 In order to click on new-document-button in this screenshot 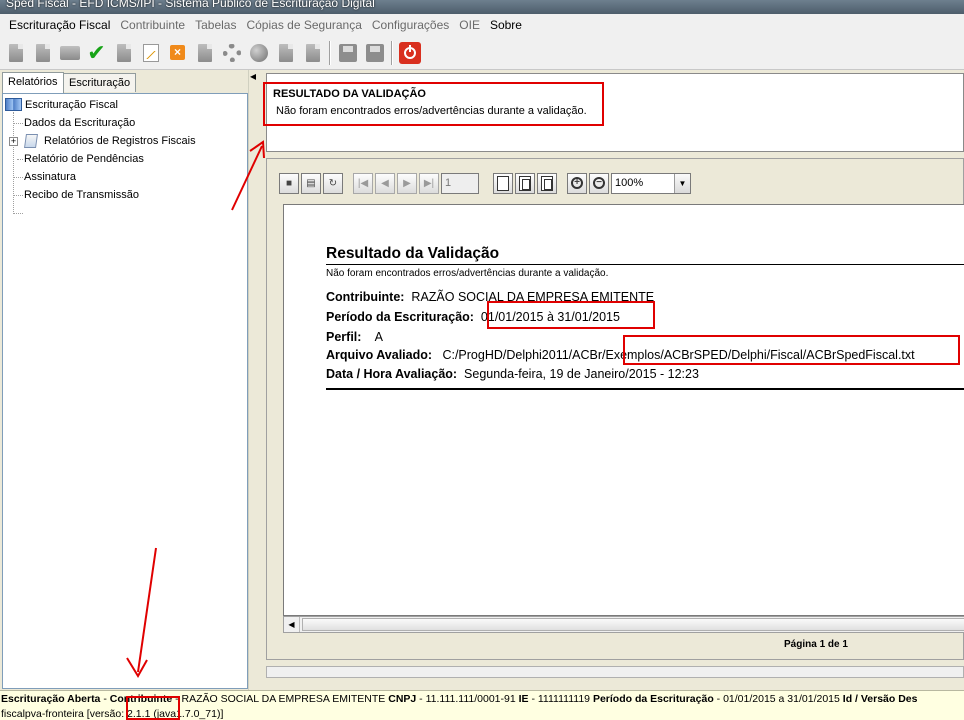, I will do `click(16, 53)`.